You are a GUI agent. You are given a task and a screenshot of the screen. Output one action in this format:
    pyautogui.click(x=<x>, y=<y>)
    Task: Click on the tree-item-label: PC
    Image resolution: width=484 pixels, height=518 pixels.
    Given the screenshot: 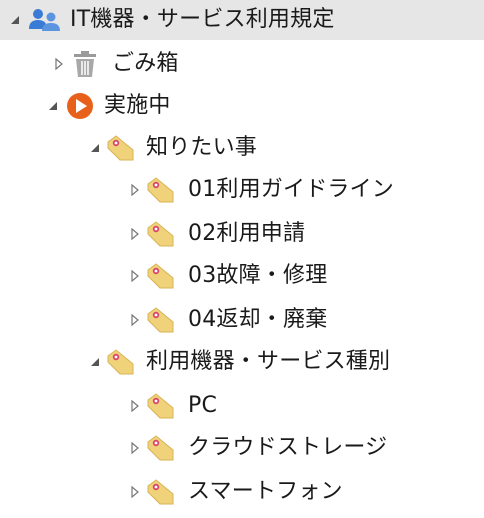 What is the action you would take?
    pyautogui.click(x=203, y=405)
    